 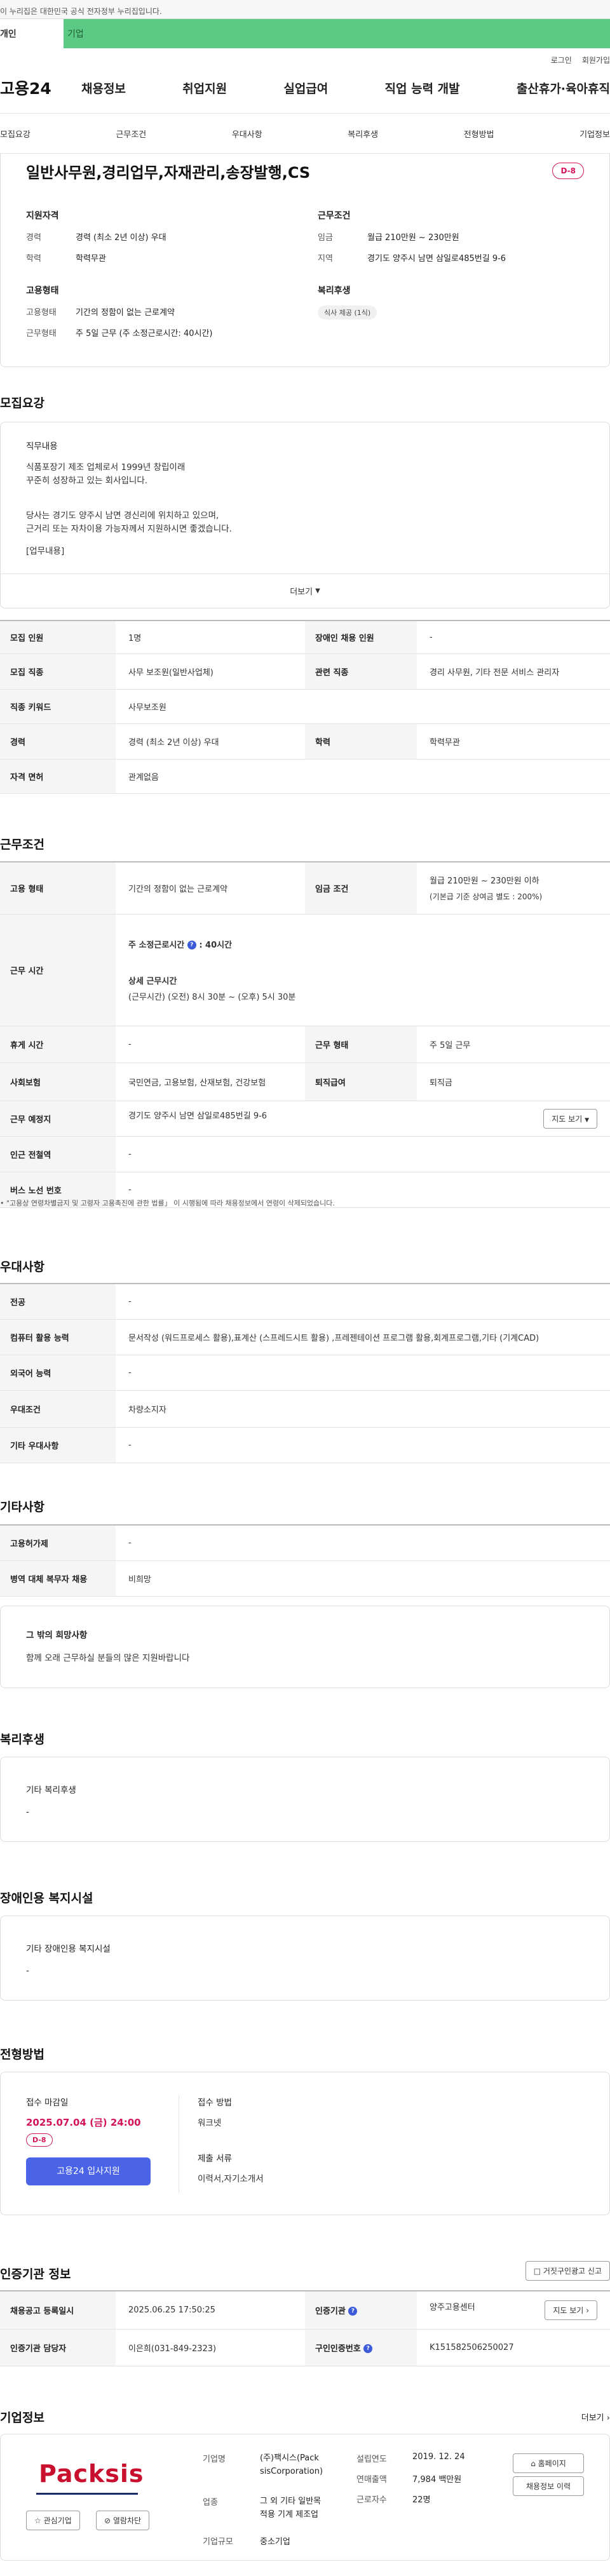 What do you see at coordinates (479, 134) in the screenshot?
I see `tab-selection: 전형방법` at bounding box center [479, 134].